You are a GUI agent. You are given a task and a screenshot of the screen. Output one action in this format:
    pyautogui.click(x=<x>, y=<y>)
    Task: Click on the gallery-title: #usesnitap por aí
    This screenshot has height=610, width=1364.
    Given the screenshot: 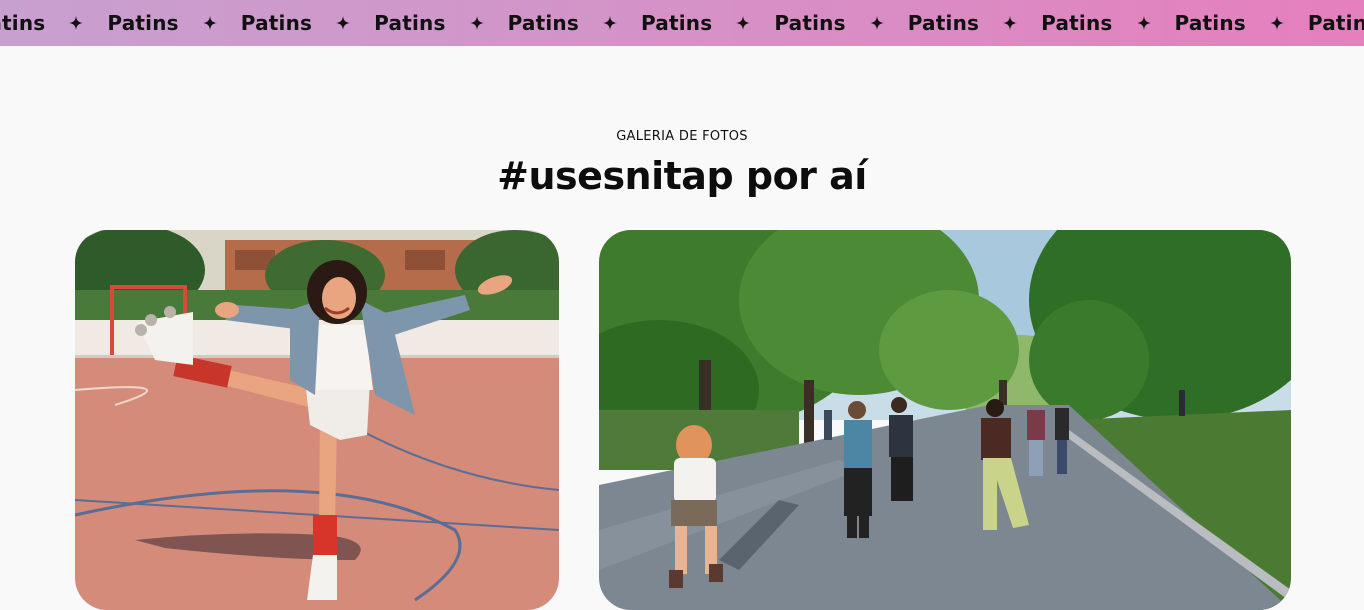 What is the action you would take?
    pyautogui.click(x=682, y=176)
    